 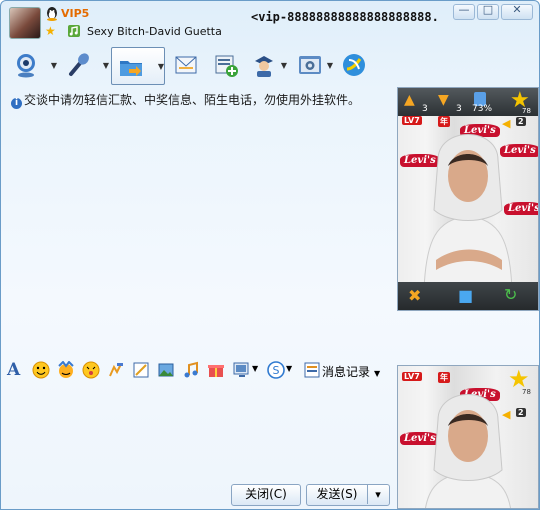 I want to click on video-call-button: ▼, so click(x=32, y=65).